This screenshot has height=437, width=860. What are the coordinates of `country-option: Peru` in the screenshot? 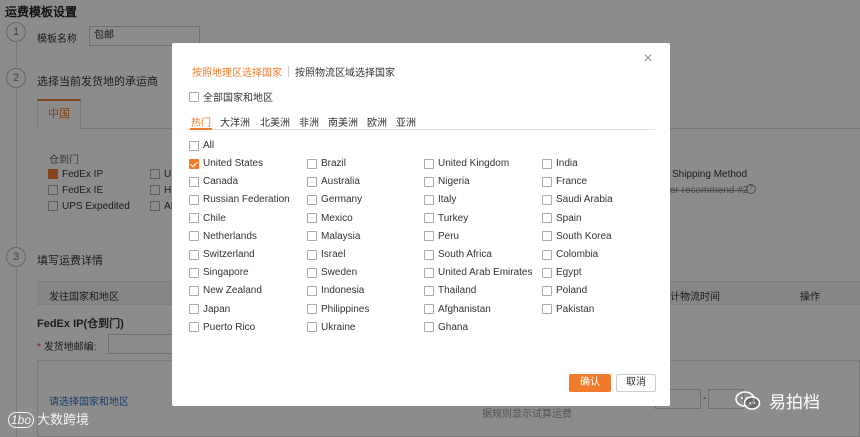 It's located at (441, 236).